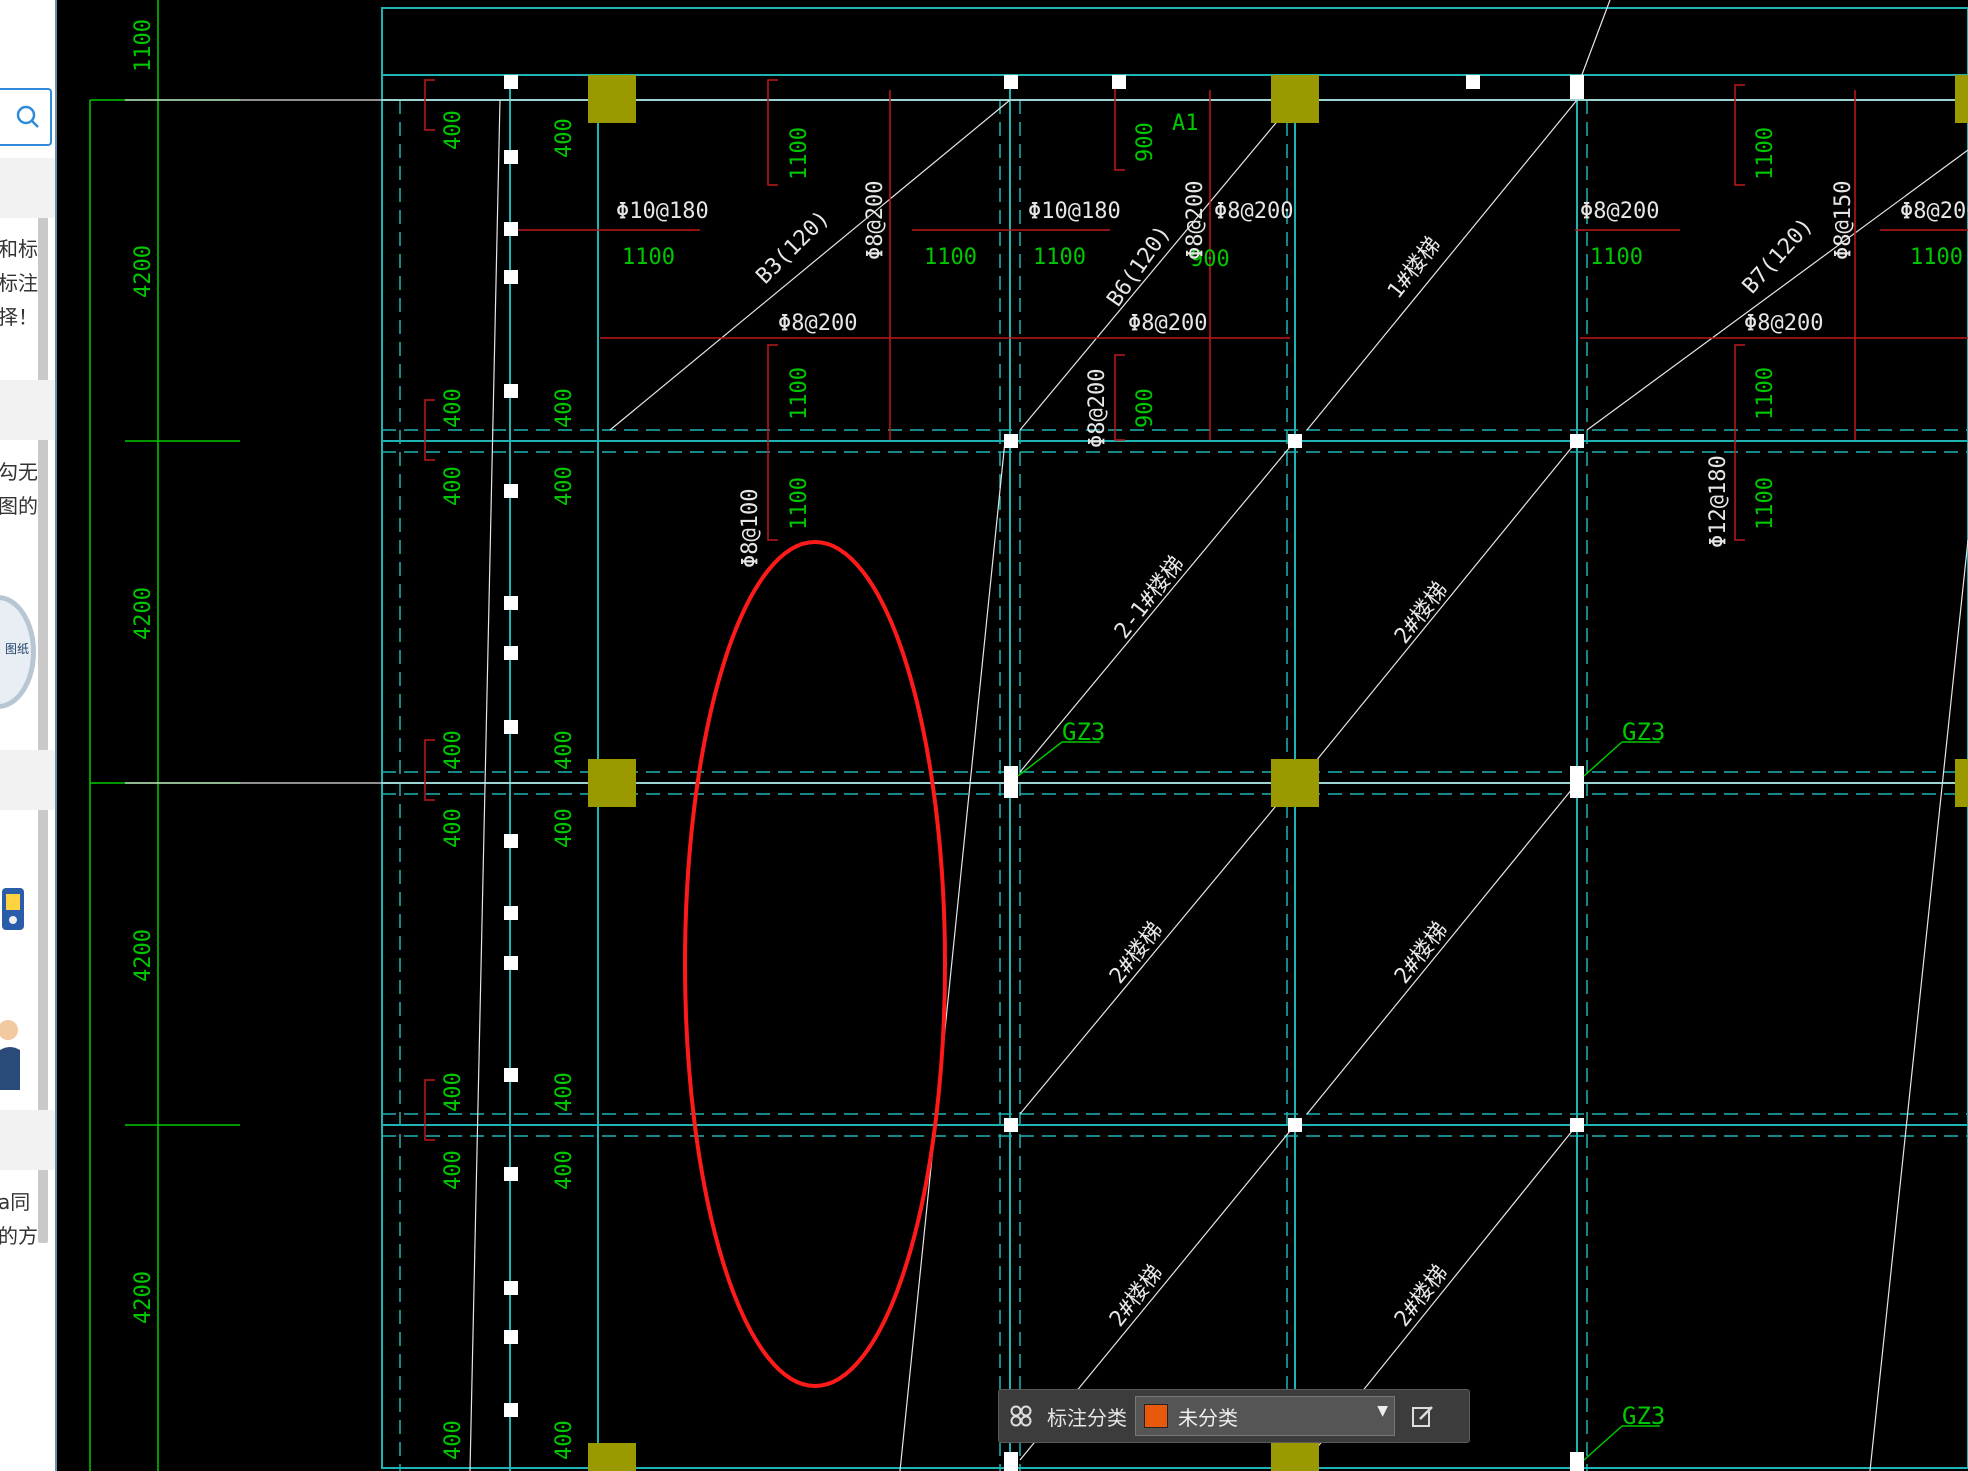 The image size is (1968, 1471). Describe the element at coordinates (43, 700) in the screenshot. I see `panel-scrollbar` at that location.